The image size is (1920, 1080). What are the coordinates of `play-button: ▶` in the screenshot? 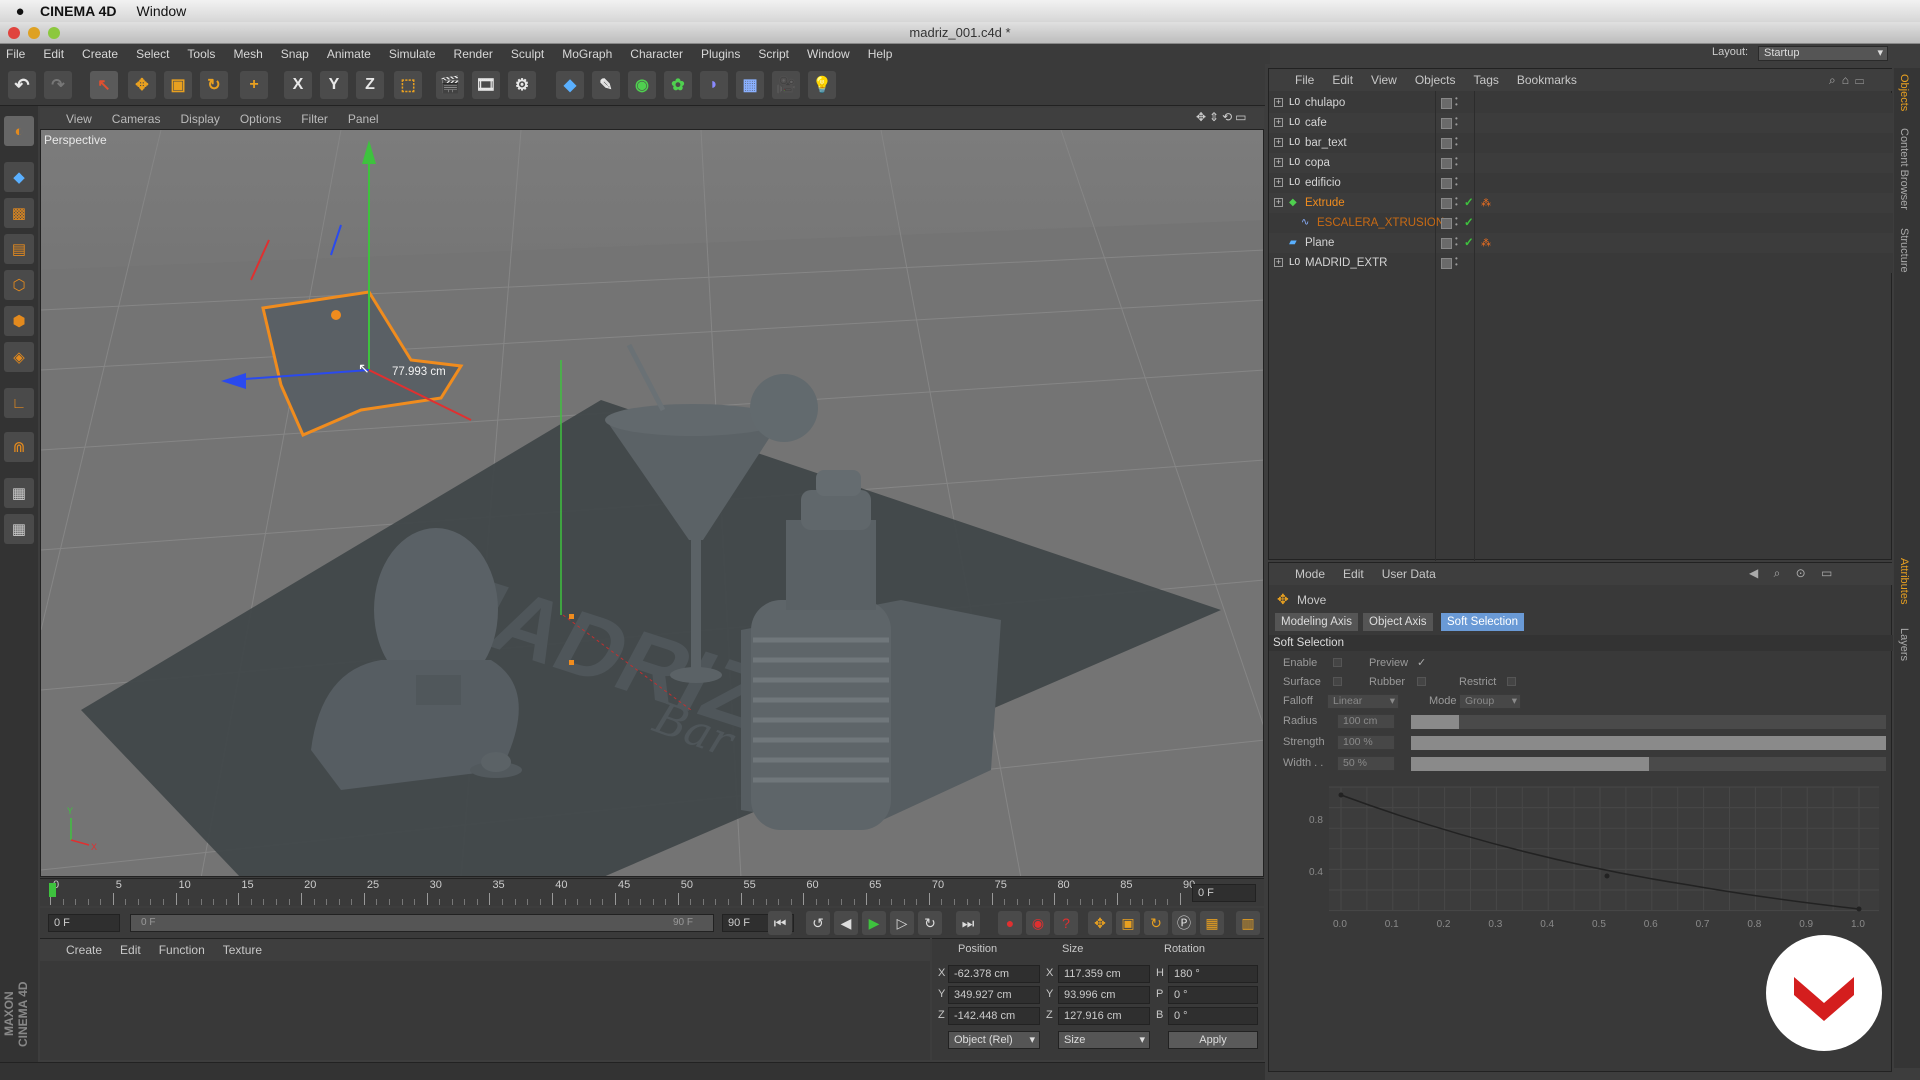 It's located at (874, 923).